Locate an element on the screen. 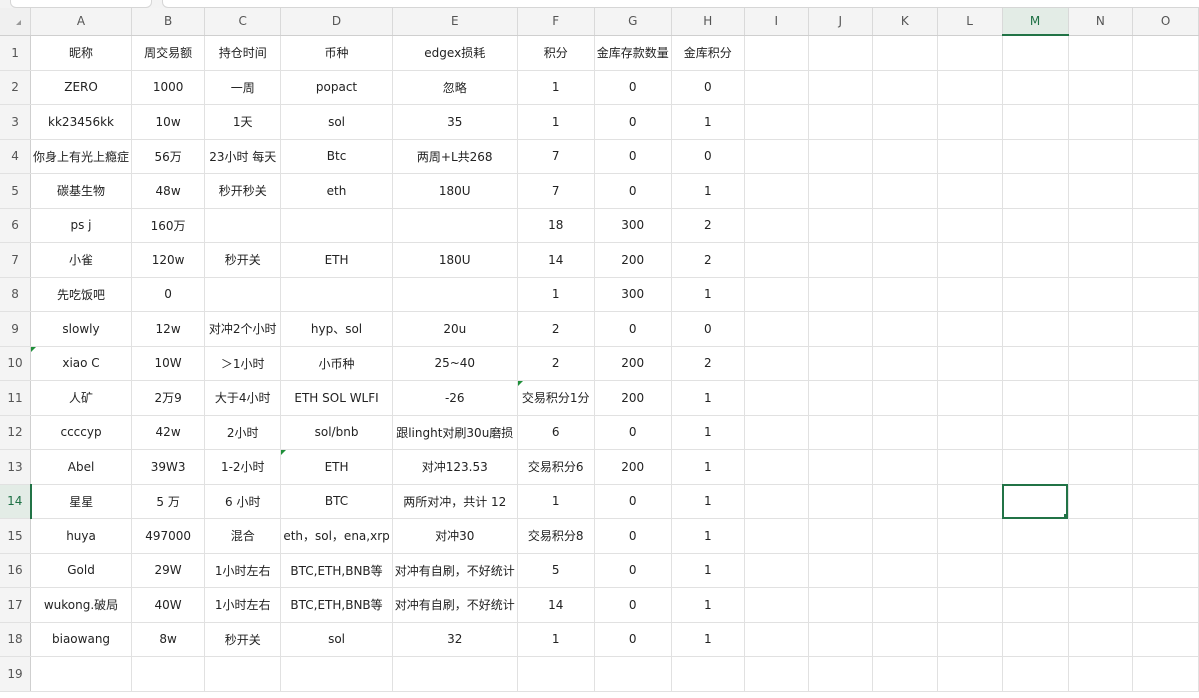 This screenshot has width=1199, height=698. cell-l11 is located at coordinates (970, 398).